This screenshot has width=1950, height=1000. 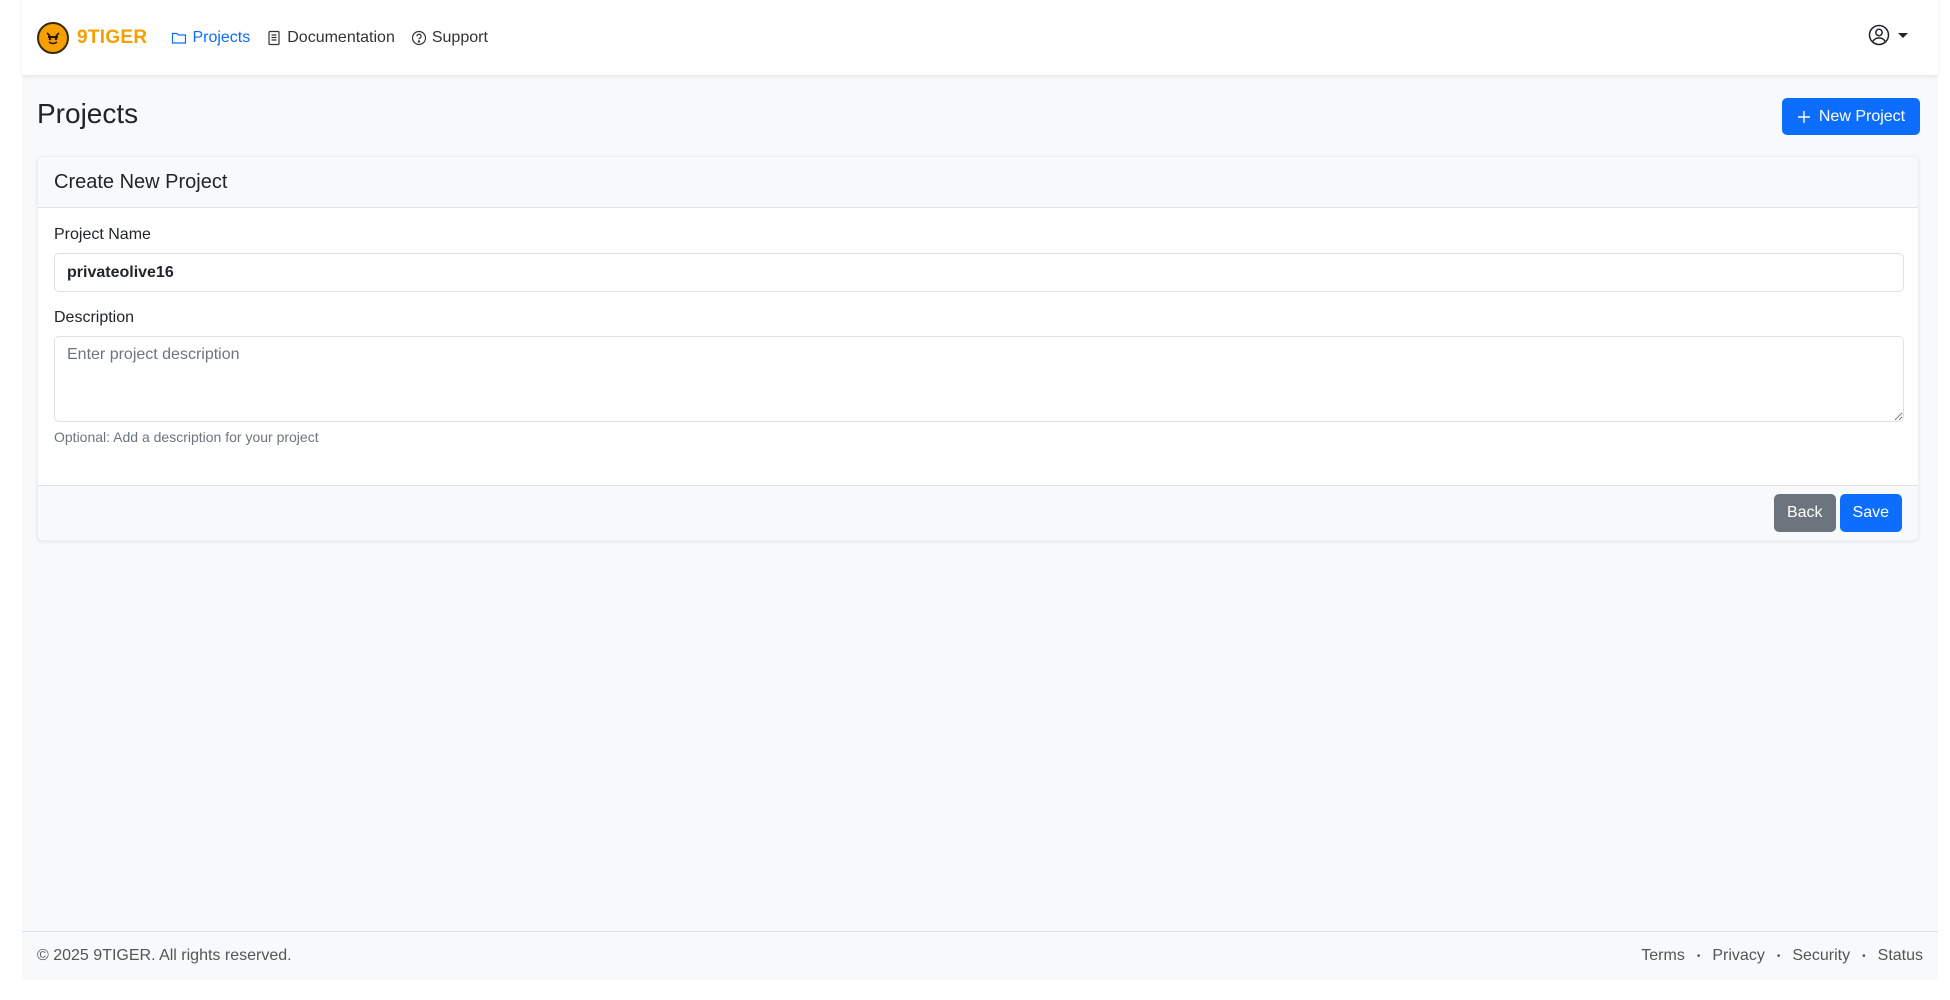 What do you see at coordinates (1821, 956) in the screenshot?
I see `footer-link-security: Security` at bounding box center [1821, 956].